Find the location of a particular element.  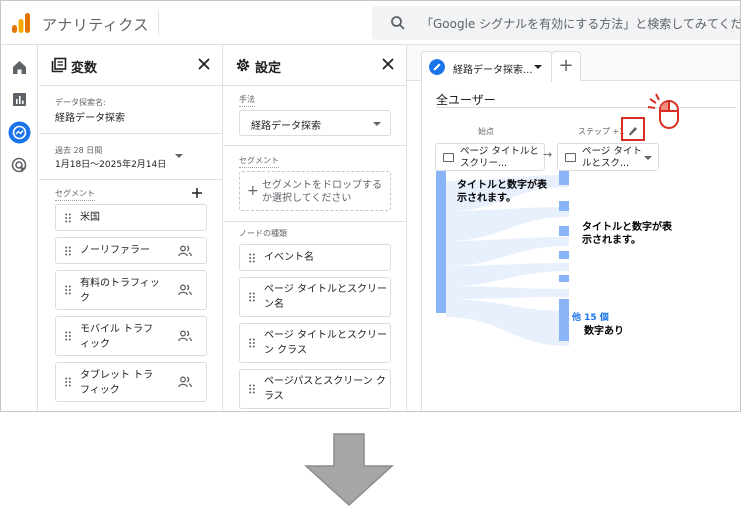

top-bar: アナリティクス 「Google シグナルを有効にする方法」と検索してみてください is located at coordinates (370, 23).